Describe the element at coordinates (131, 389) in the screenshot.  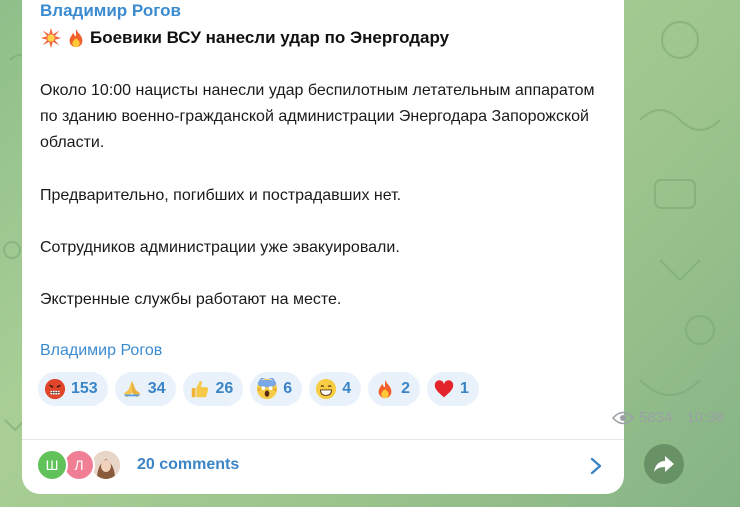
I see `praying-hands-icon` at that location.